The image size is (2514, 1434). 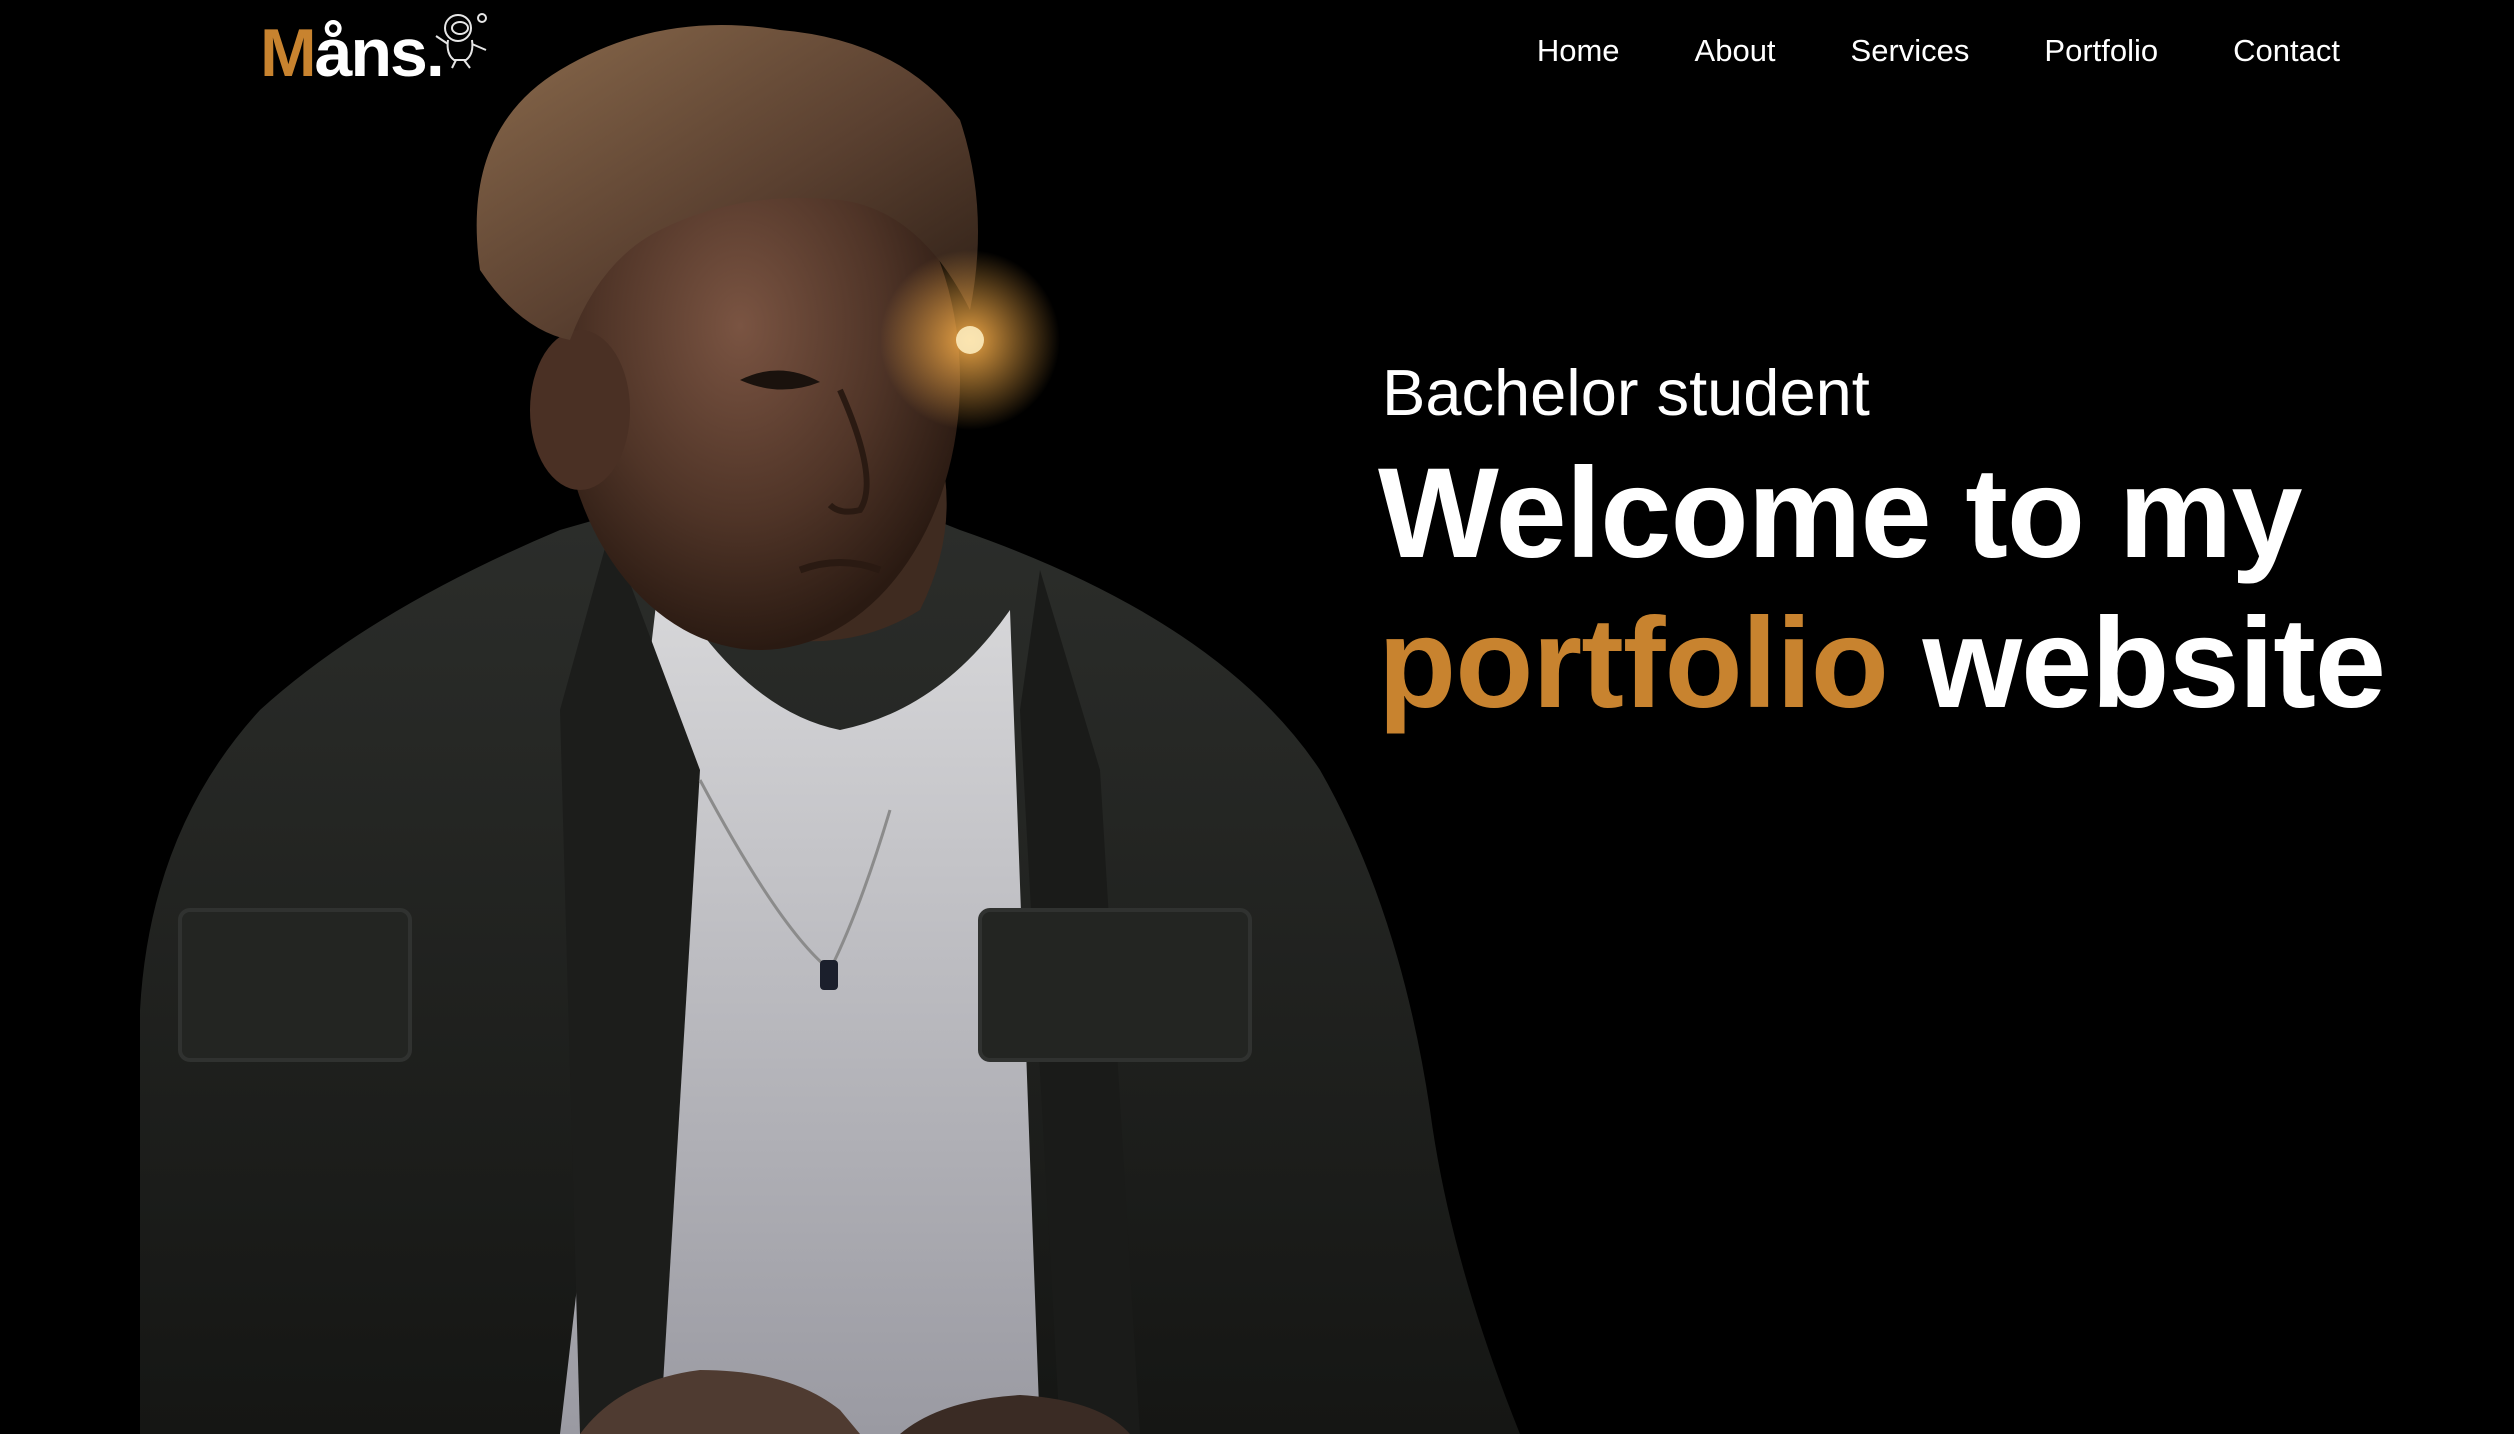 What do you see at coordinates (2154, 663) in the screenshot?
I see `hero-title-rest: website` at bounding box center [2154, 663].